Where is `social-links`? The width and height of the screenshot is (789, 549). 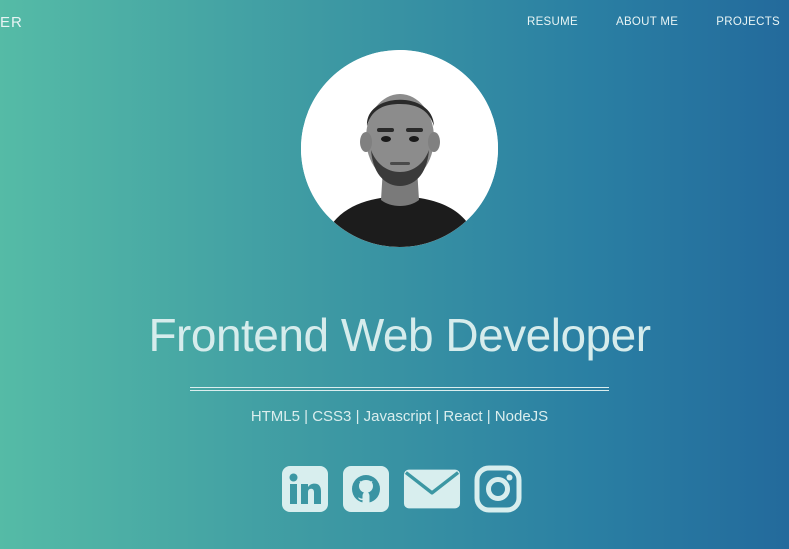 social-links is located at coordinates (401, 489).